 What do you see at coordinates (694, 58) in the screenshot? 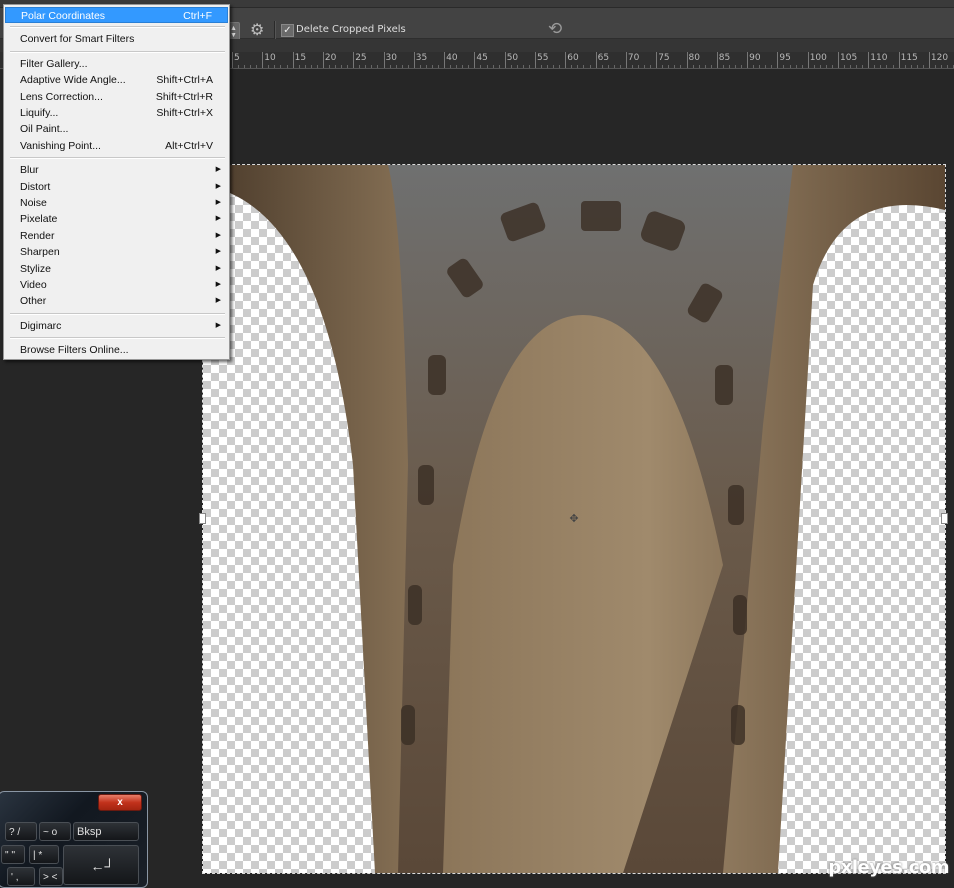
I see `ruler-label: 80` at bounding box center [694, 58].